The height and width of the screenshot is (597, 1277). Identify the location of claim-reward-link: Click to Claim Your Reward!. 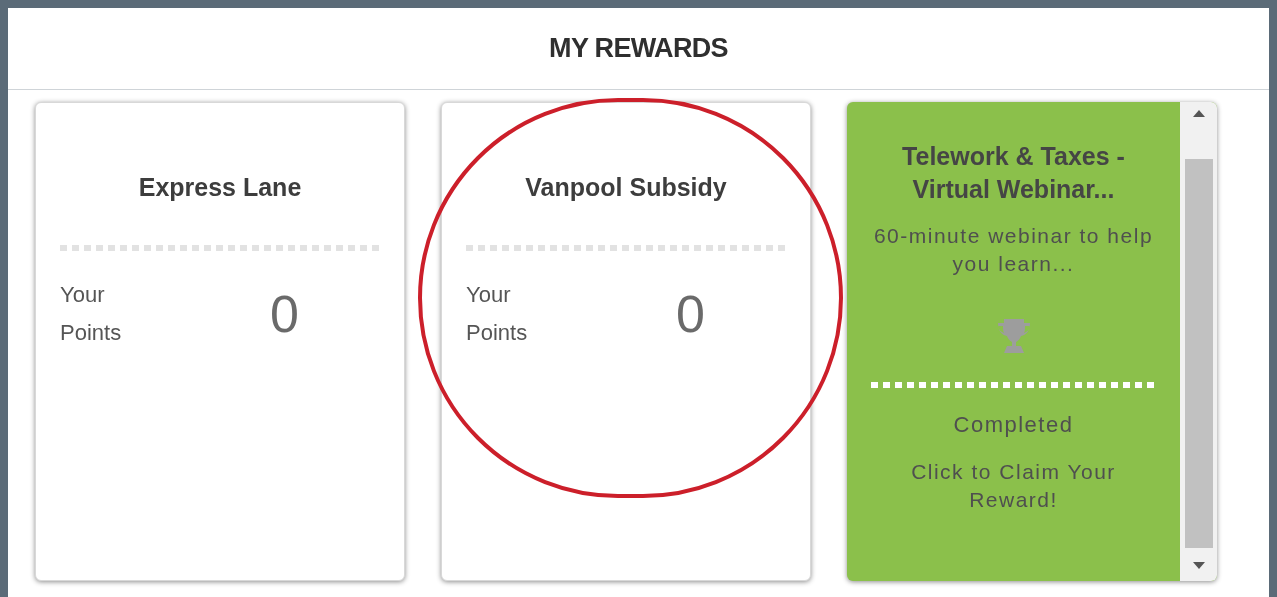
(1013, 486).